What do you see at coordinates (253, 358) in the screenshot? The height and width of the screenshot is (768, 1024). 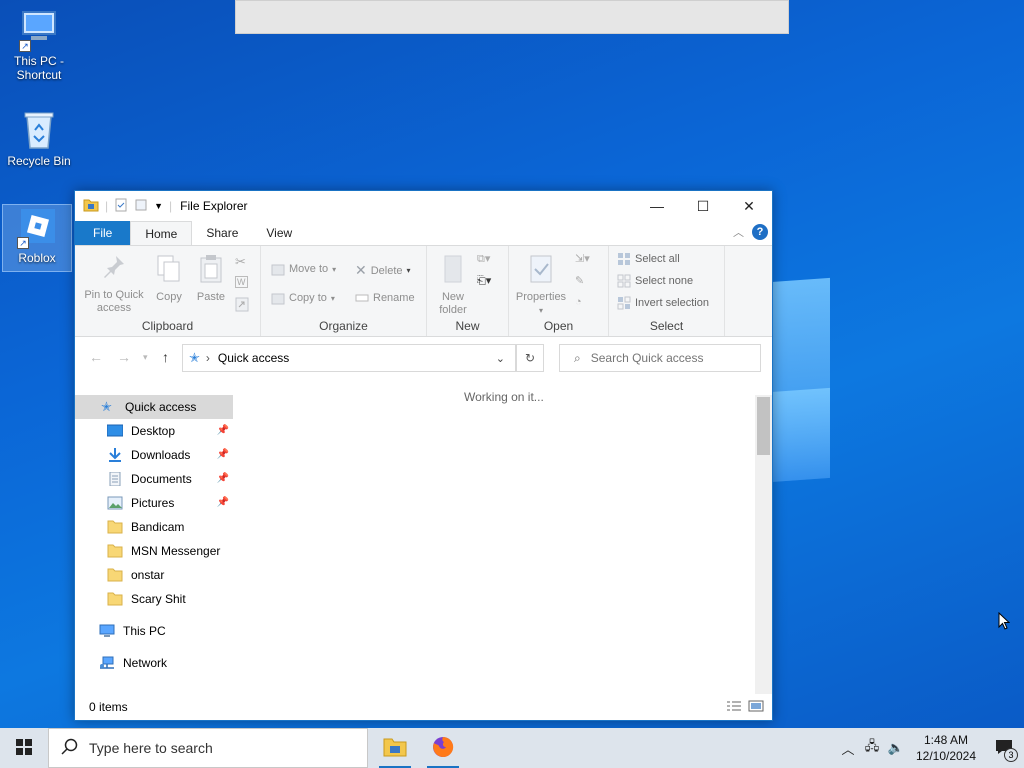 I see `breadcrumb: Quick access` at bounding box center [253, 358].